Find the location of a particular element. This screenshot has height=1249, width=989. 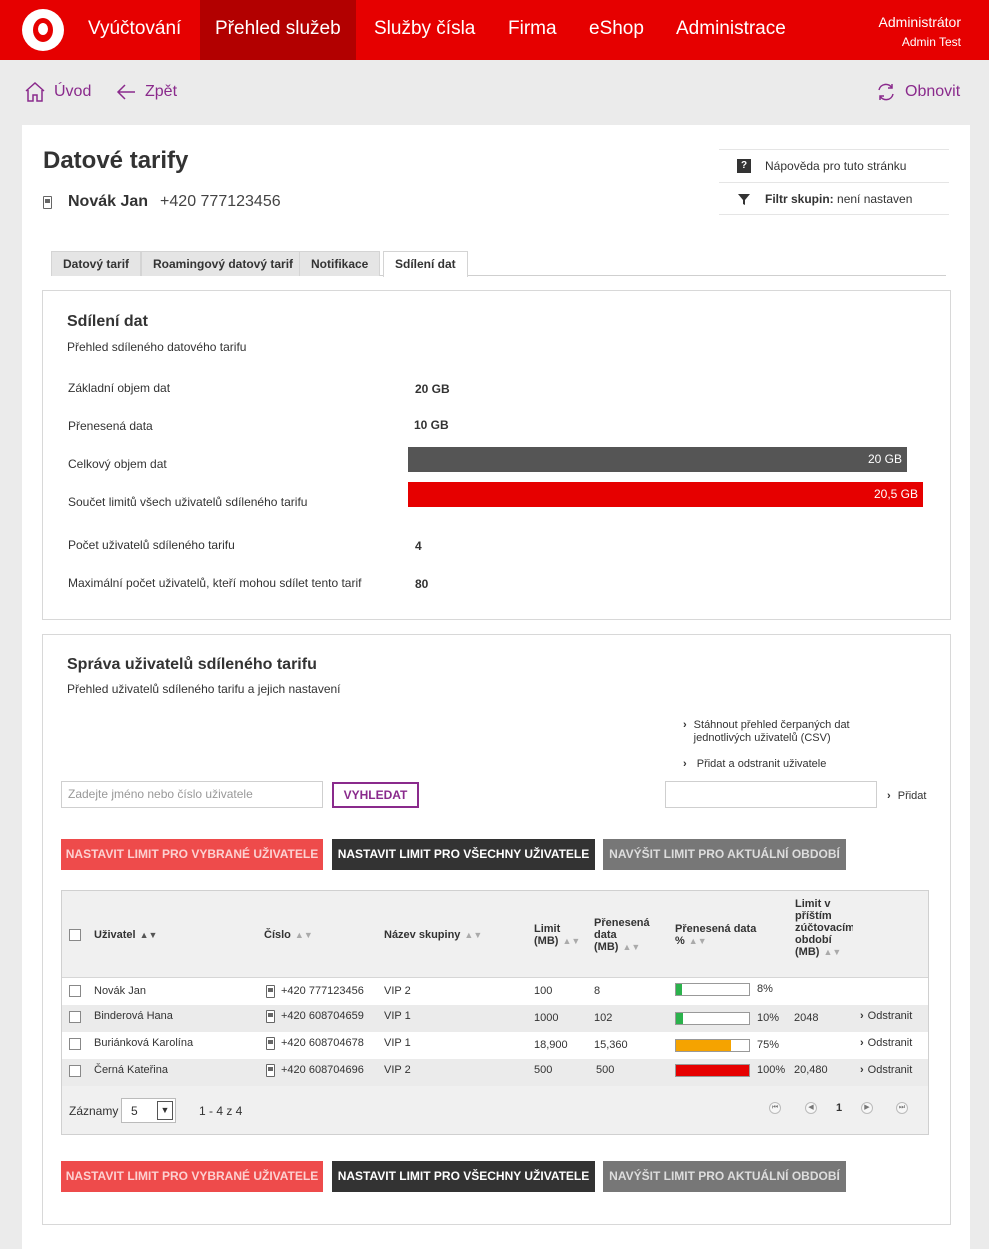

add-remove-users-label: Přidat a odstranit uživatele is located at coordinates (761, 764).